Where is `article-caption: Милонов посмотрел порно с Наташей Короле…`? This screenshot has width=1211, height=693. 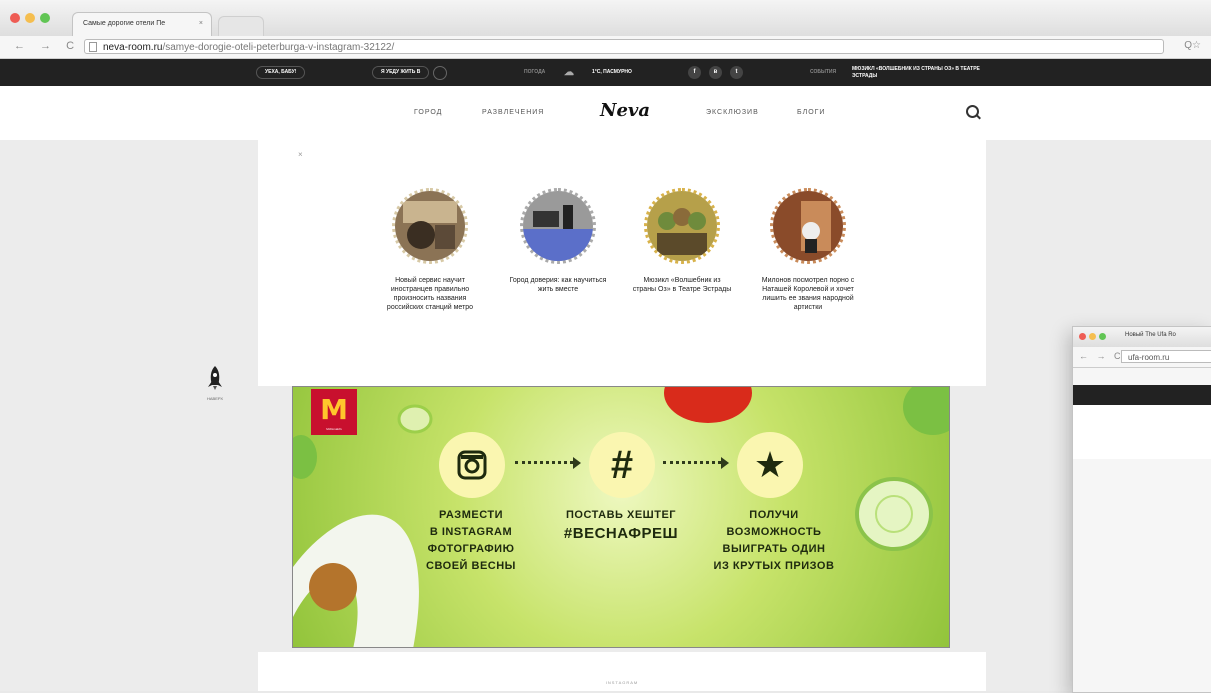
article-caption: Милонов посмотрел порно с Наташей Короле… is located at coordinates (808, 294).